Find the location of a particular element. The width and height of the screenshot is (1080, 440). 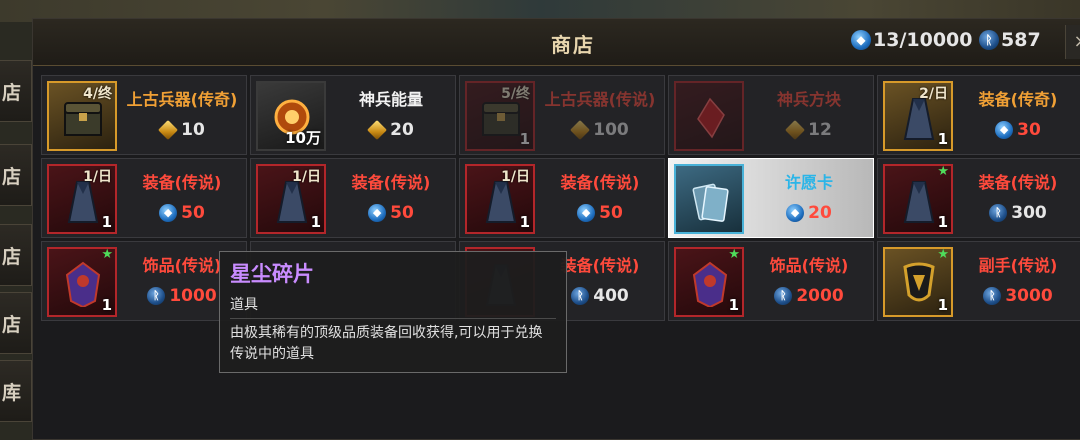

shop-item-cell: 4/终 上古兵器(传奇) 10 is located at coordinates (144, 115).